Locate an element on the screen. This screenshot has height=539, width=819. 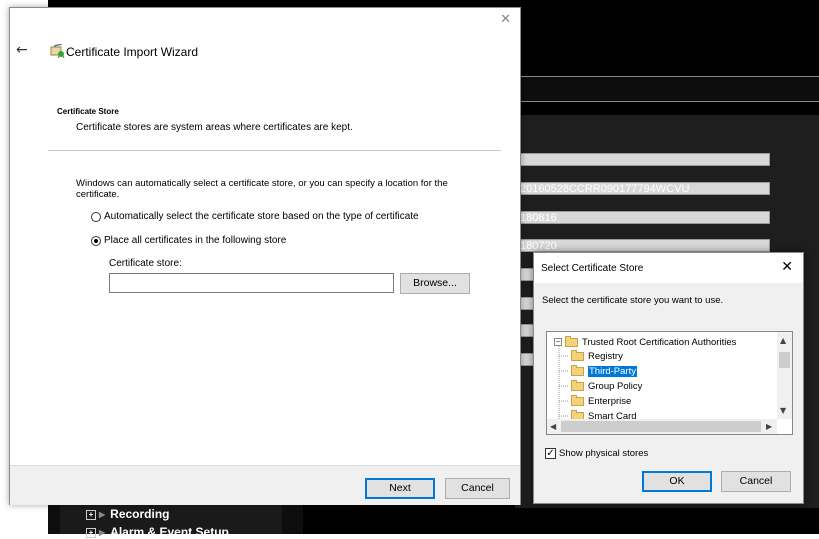
tree-node-trusted-root: − Trusted Root Certification Authorities is located at coordinates (645, 342).